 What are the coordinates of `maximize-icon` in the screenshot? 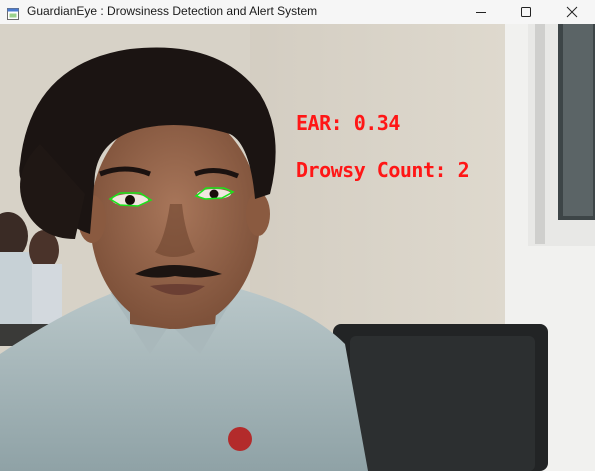 It's located at (526, 12).